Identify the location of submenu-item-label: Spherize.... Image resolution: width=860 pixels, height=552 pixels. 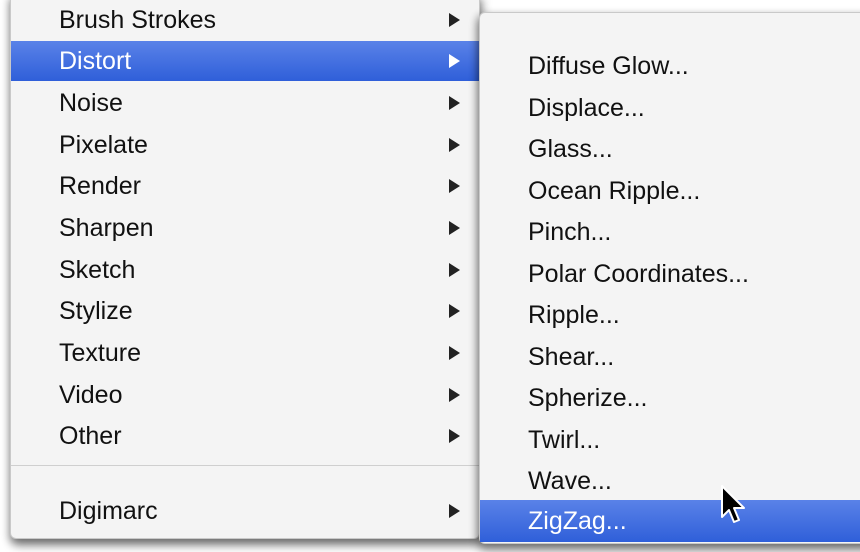
(588, 398).